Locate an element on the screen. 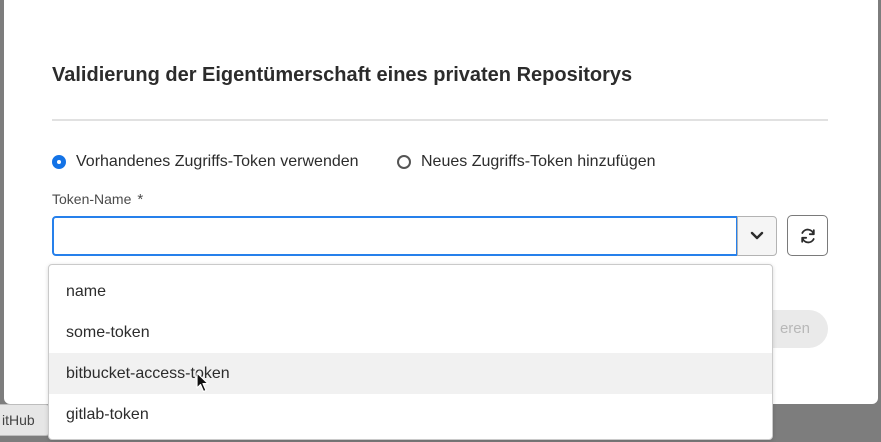 The height and width of the screenshot is (442, 881). token-name-label-text: Token-Name is located at coordinates (92, 199).